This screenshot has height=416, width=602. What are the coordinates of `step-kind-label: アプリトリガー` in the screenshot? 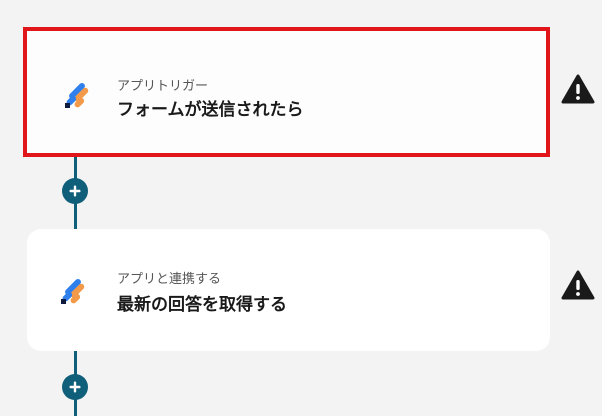 It's located at (163, 86).